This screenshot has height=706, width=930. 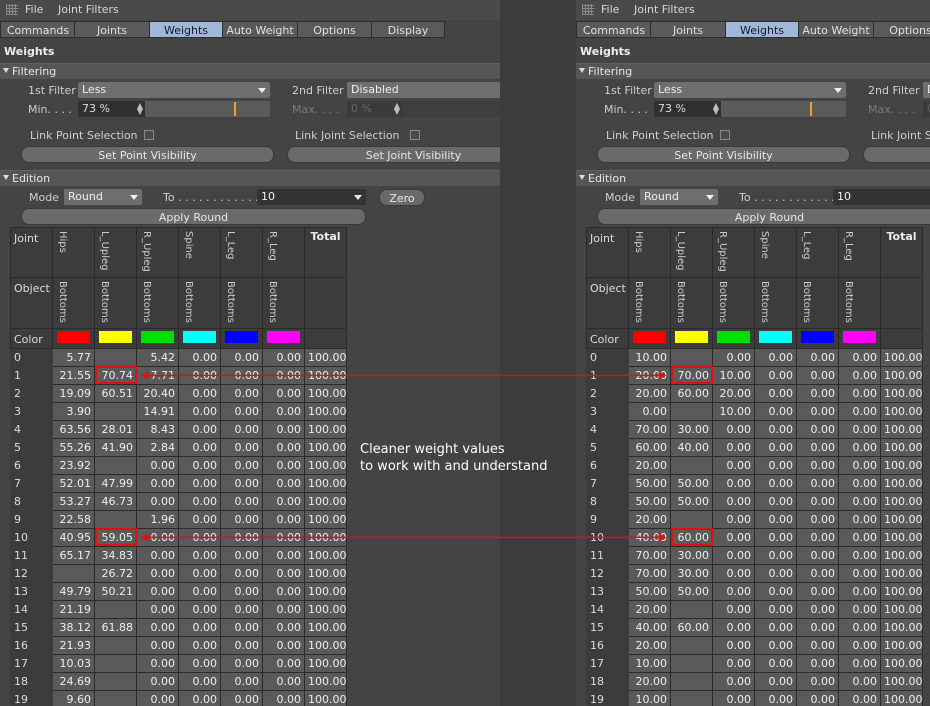 What do you see at coordinates (115, 537) in the screenshot?
I see `highlighted-weight-cell: 59.05` at bounding box center [115, 537].